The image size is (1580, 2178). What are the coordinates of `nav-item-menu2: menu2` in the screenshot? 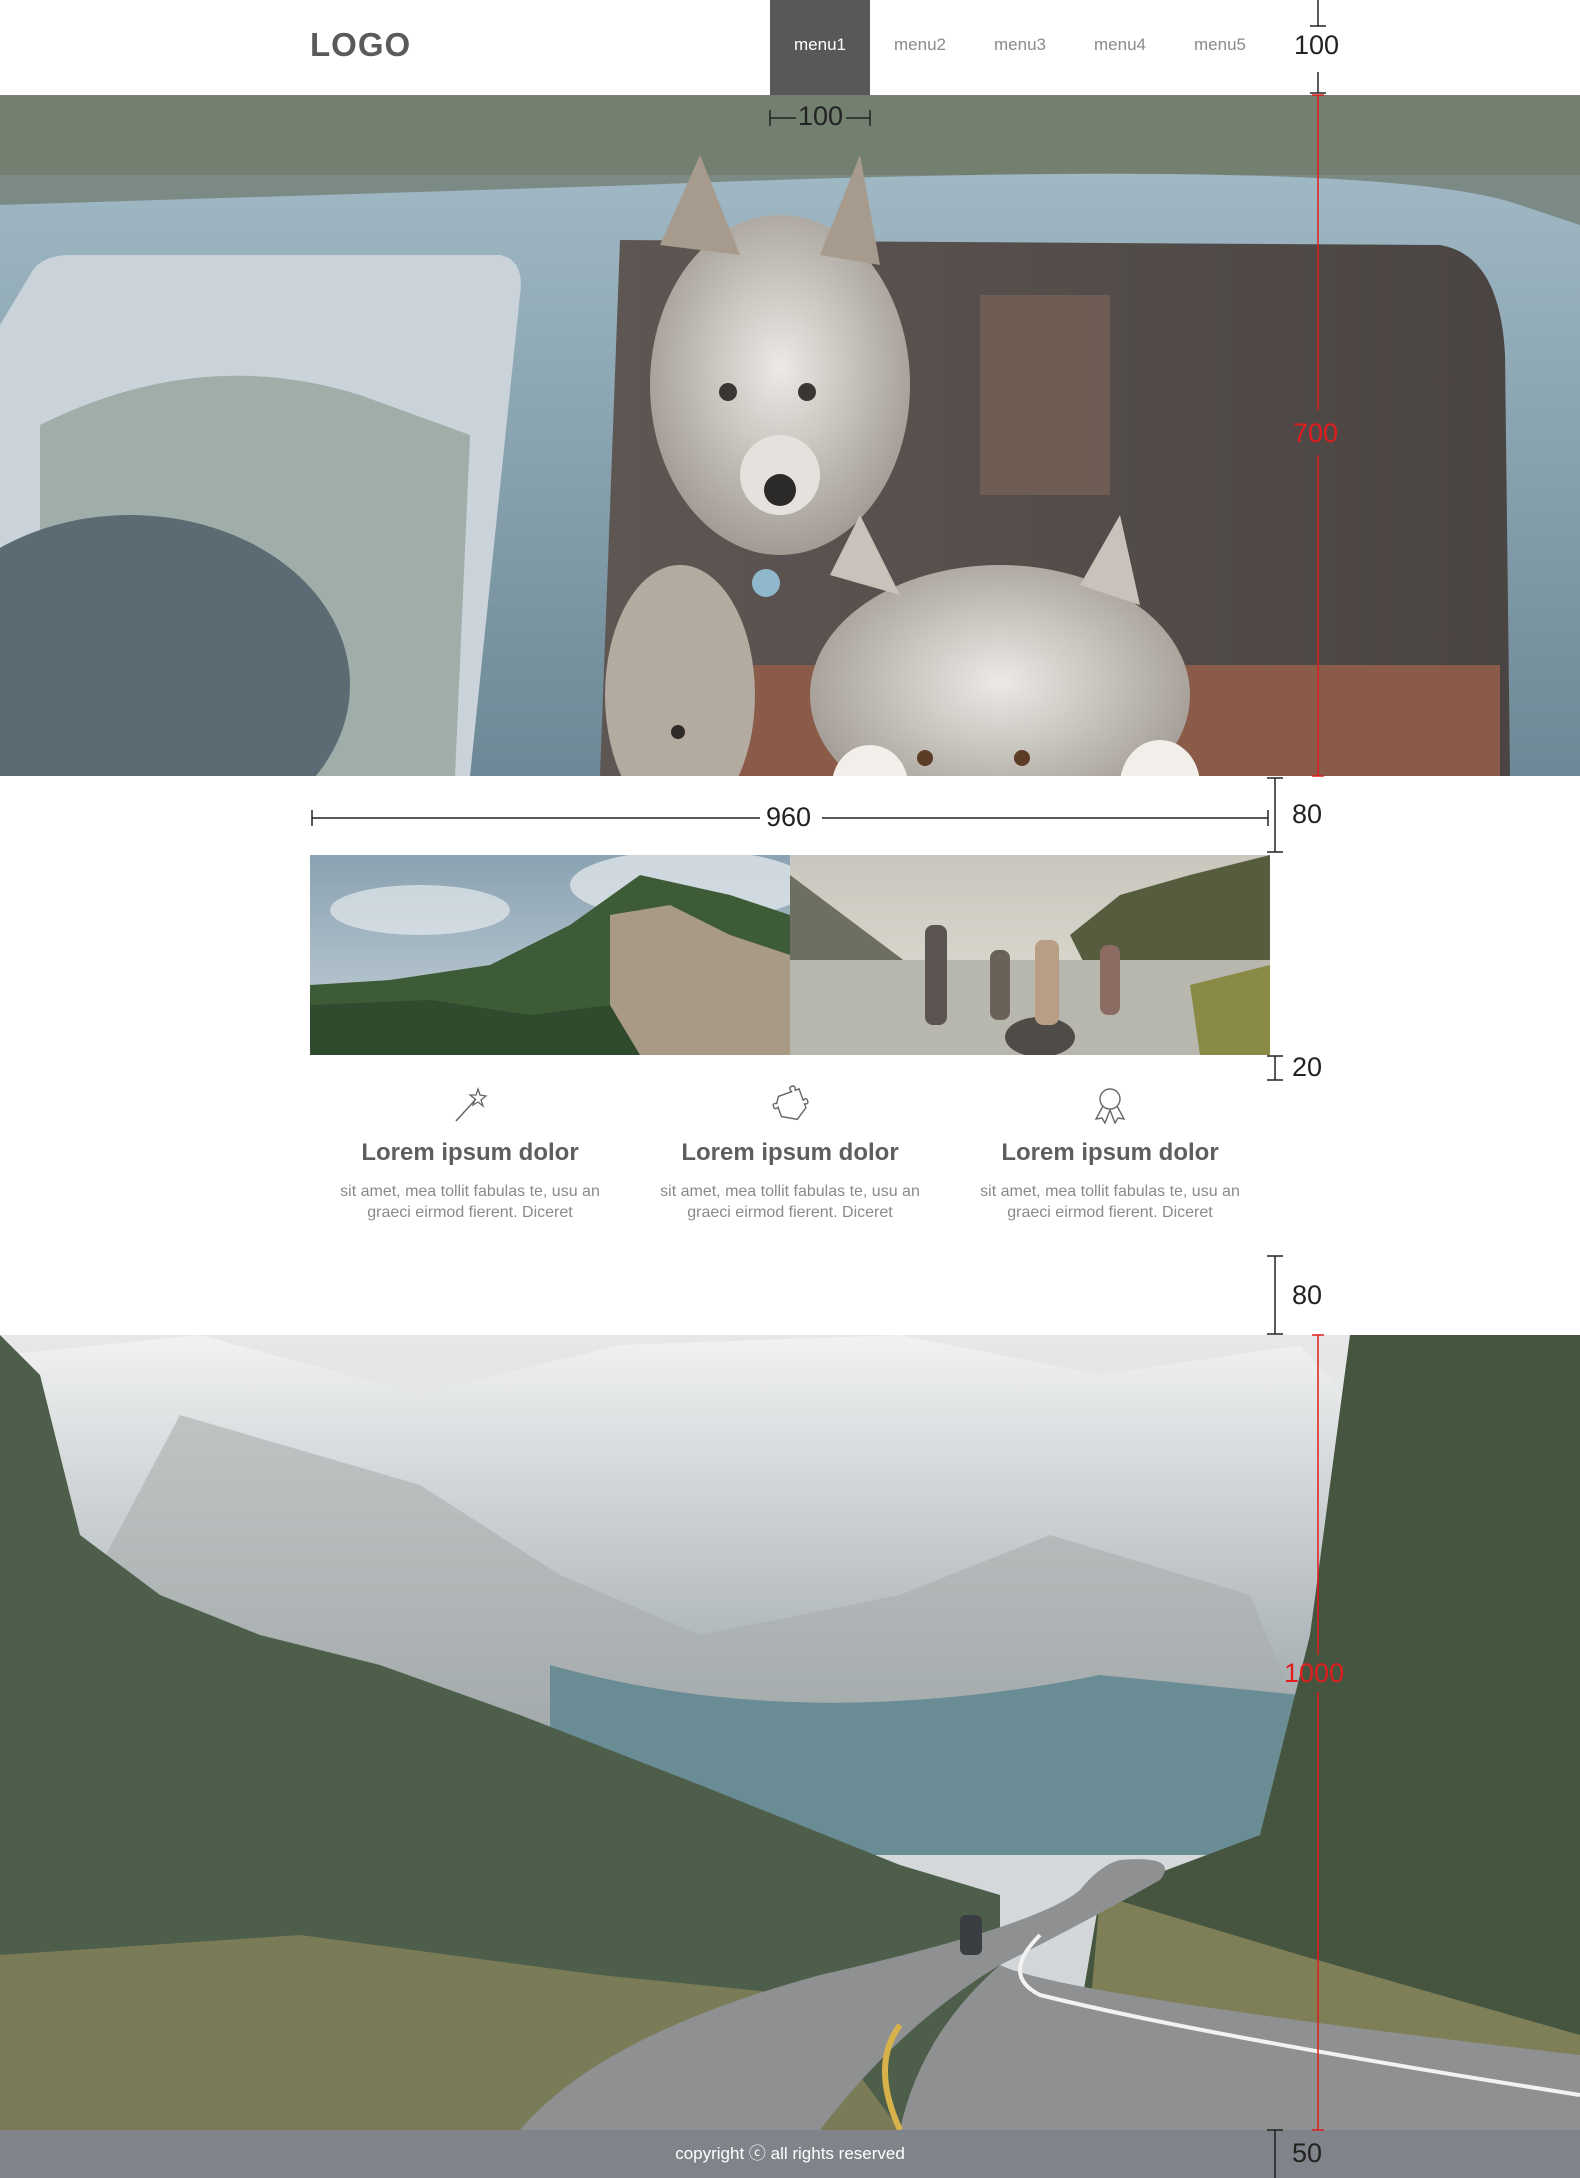 It's located at (920, 47).